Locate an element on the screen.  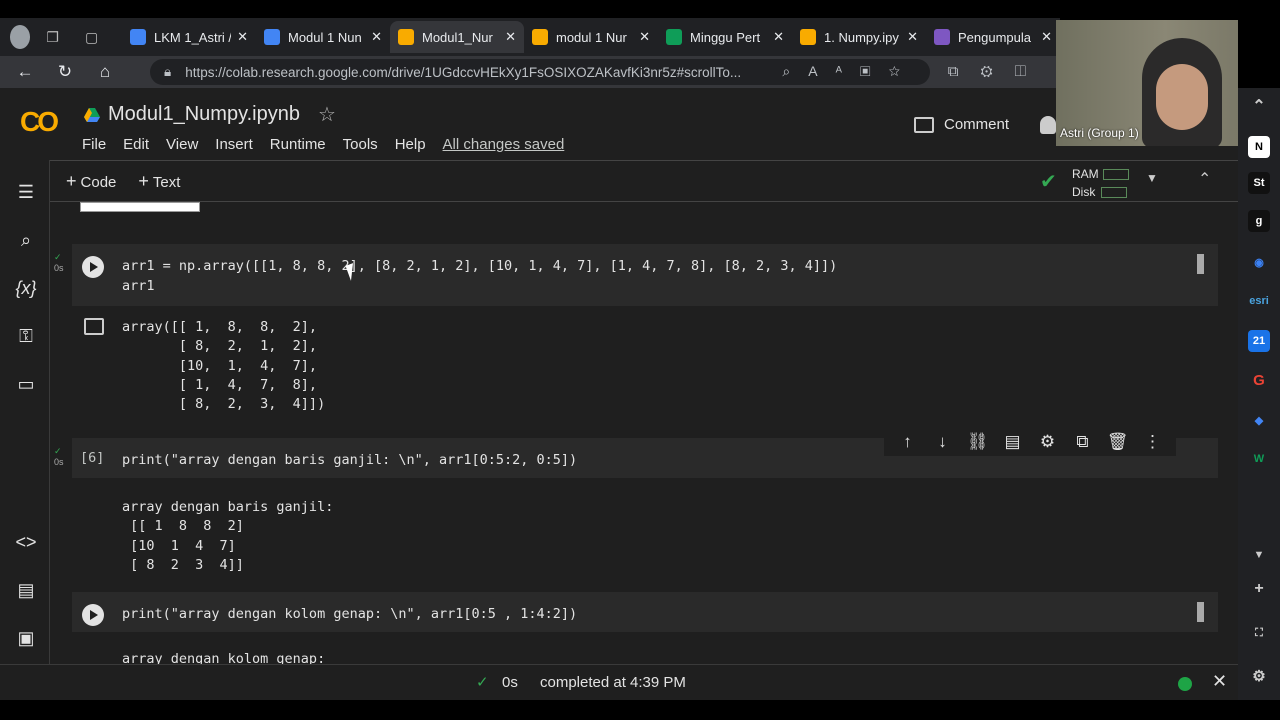
browser-tab: LKM 1_Astri / ✕ is located at coordinates (189, 37).